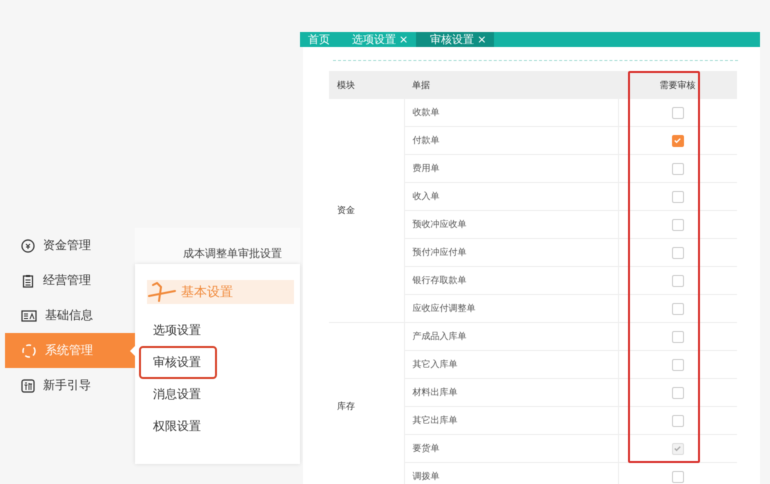 This screenshot has width=770, height=484. Describe the element at coordinates (511, 473) in the screenshot. I see `table-cell: 调拨单` at that location.